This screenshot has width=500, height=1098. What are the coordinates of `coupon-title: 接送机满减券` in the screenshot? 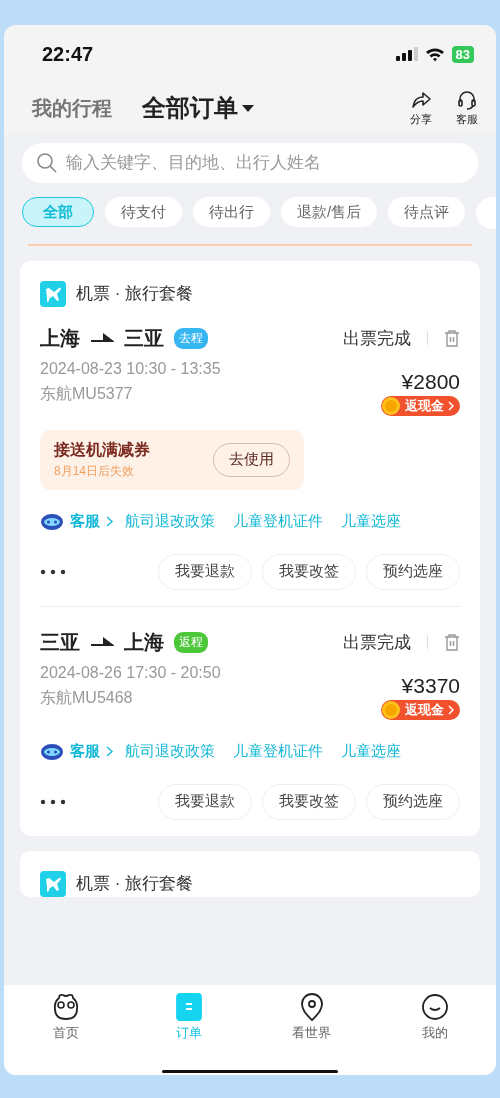 It's located at (102, 449).